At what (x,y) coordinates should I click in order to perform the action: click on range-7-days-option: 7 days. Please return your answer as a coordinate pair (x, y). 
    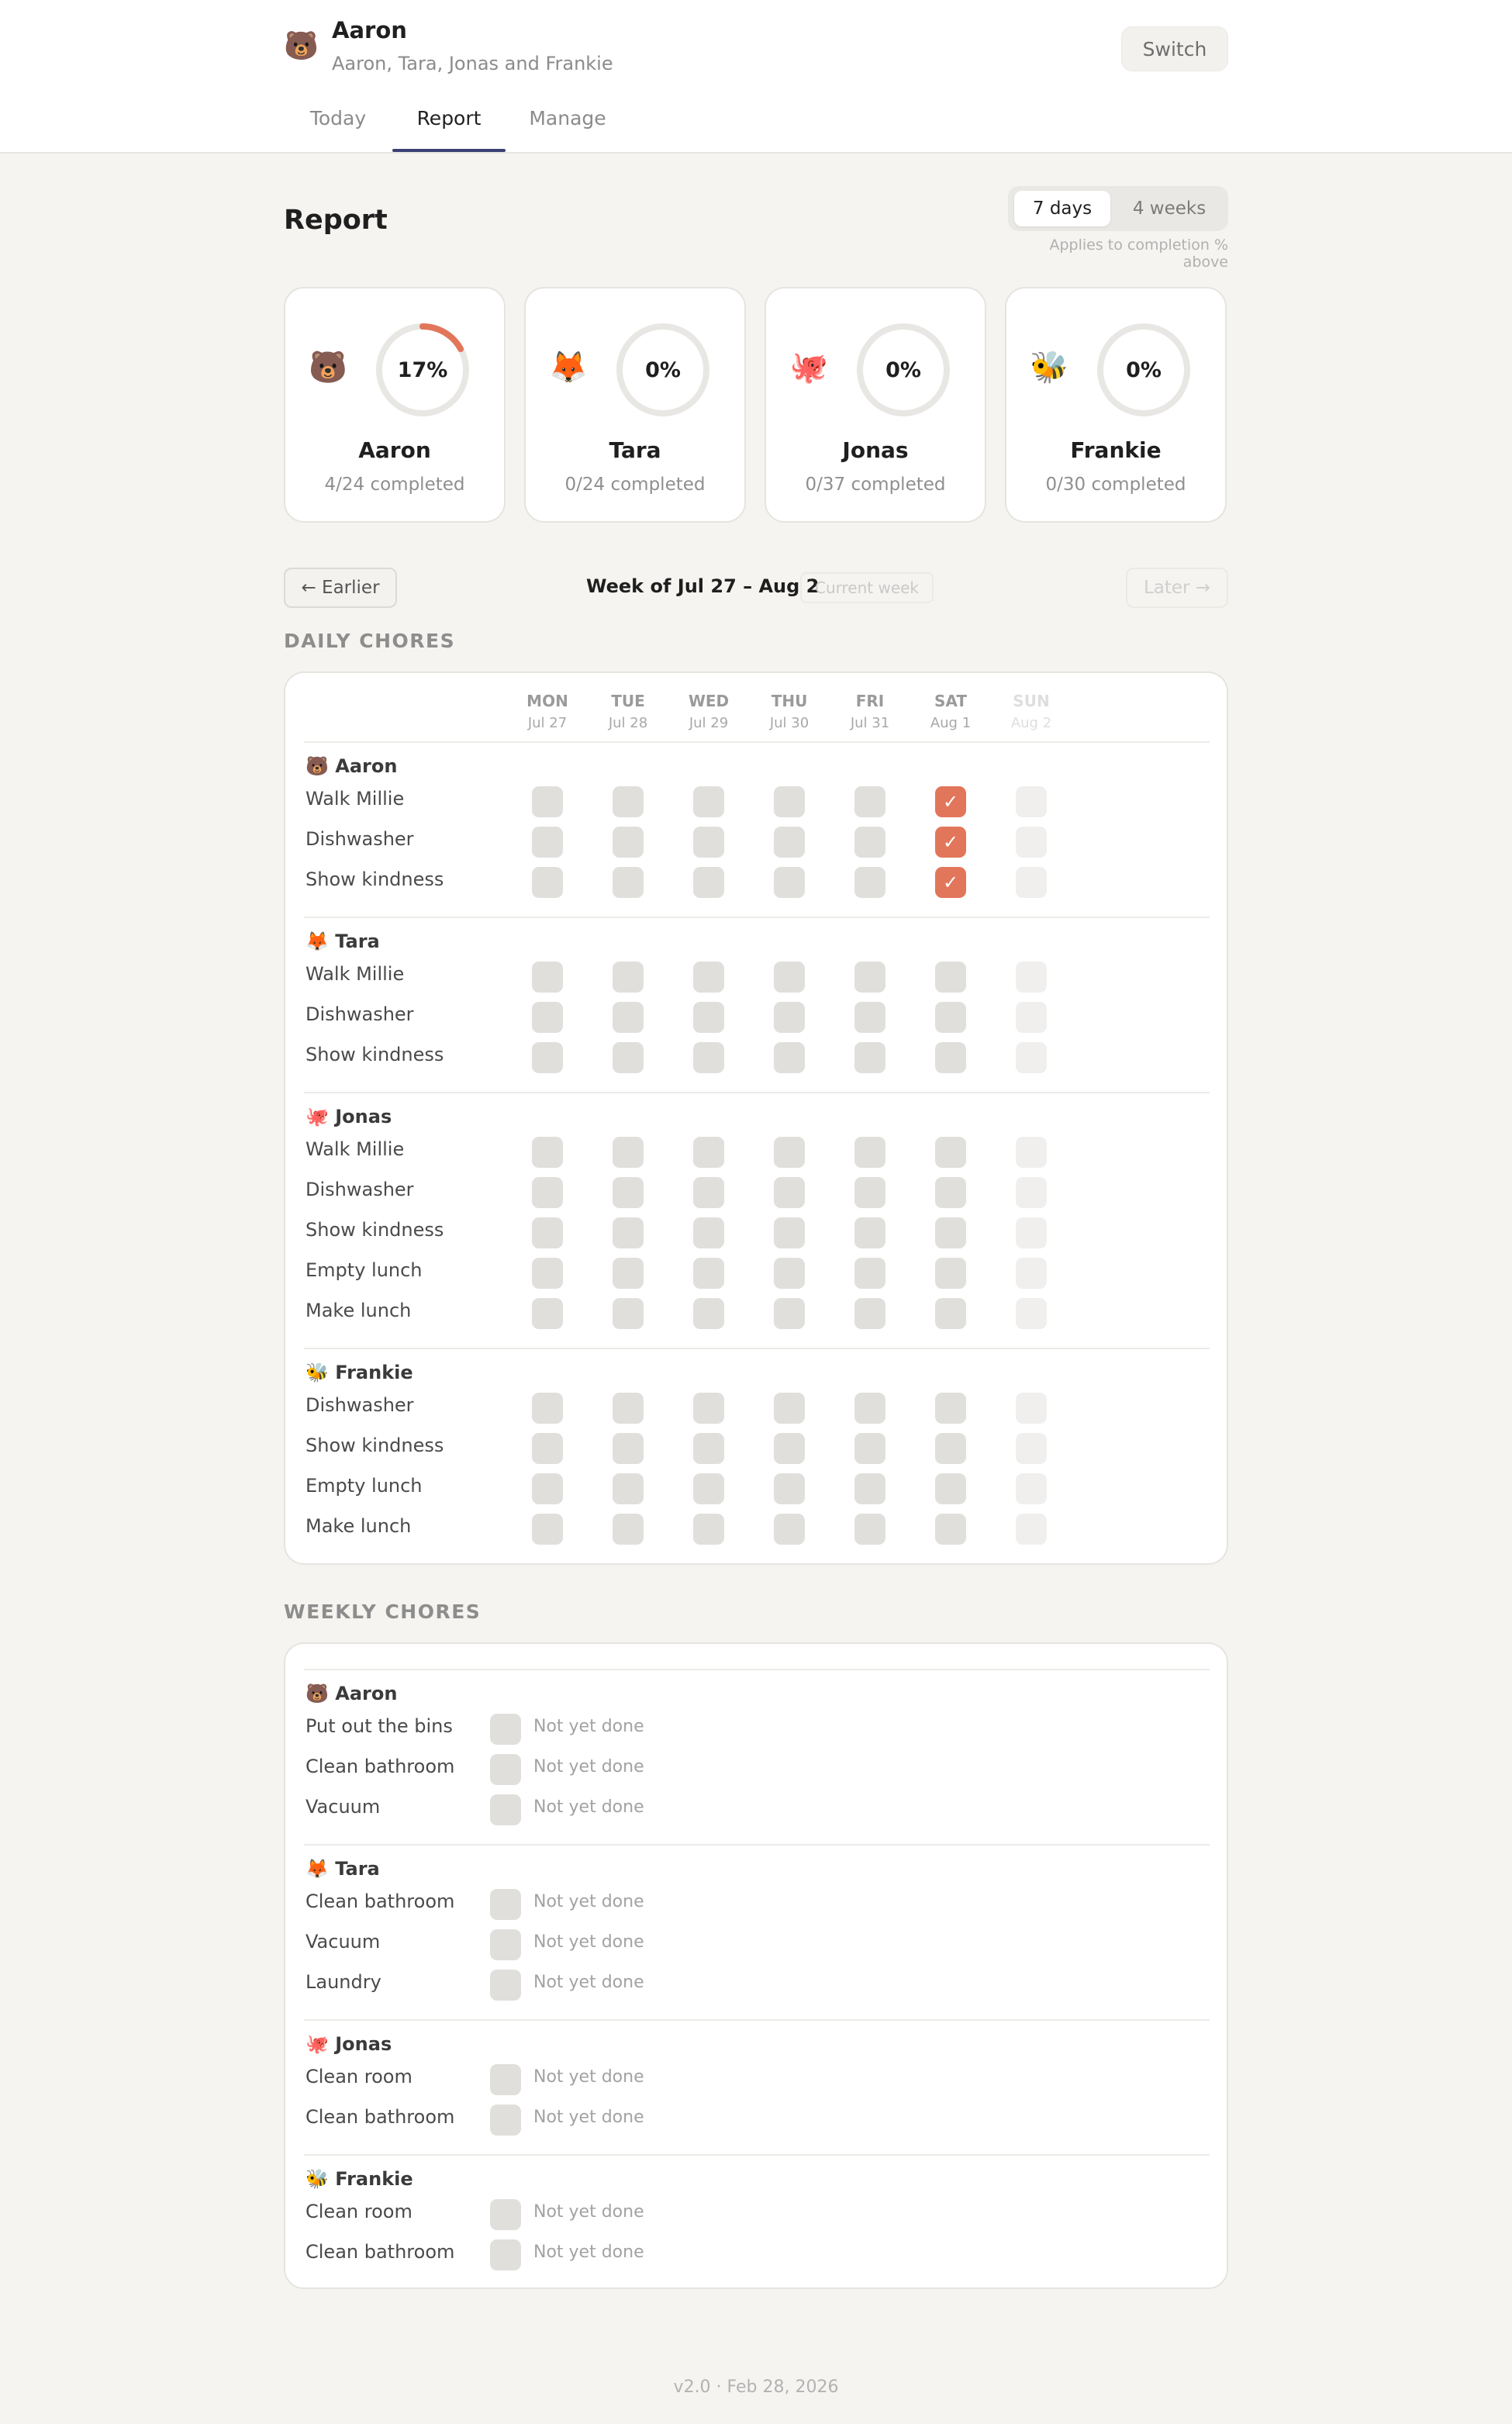
    Looking at the image, I should click on (1062, 208).